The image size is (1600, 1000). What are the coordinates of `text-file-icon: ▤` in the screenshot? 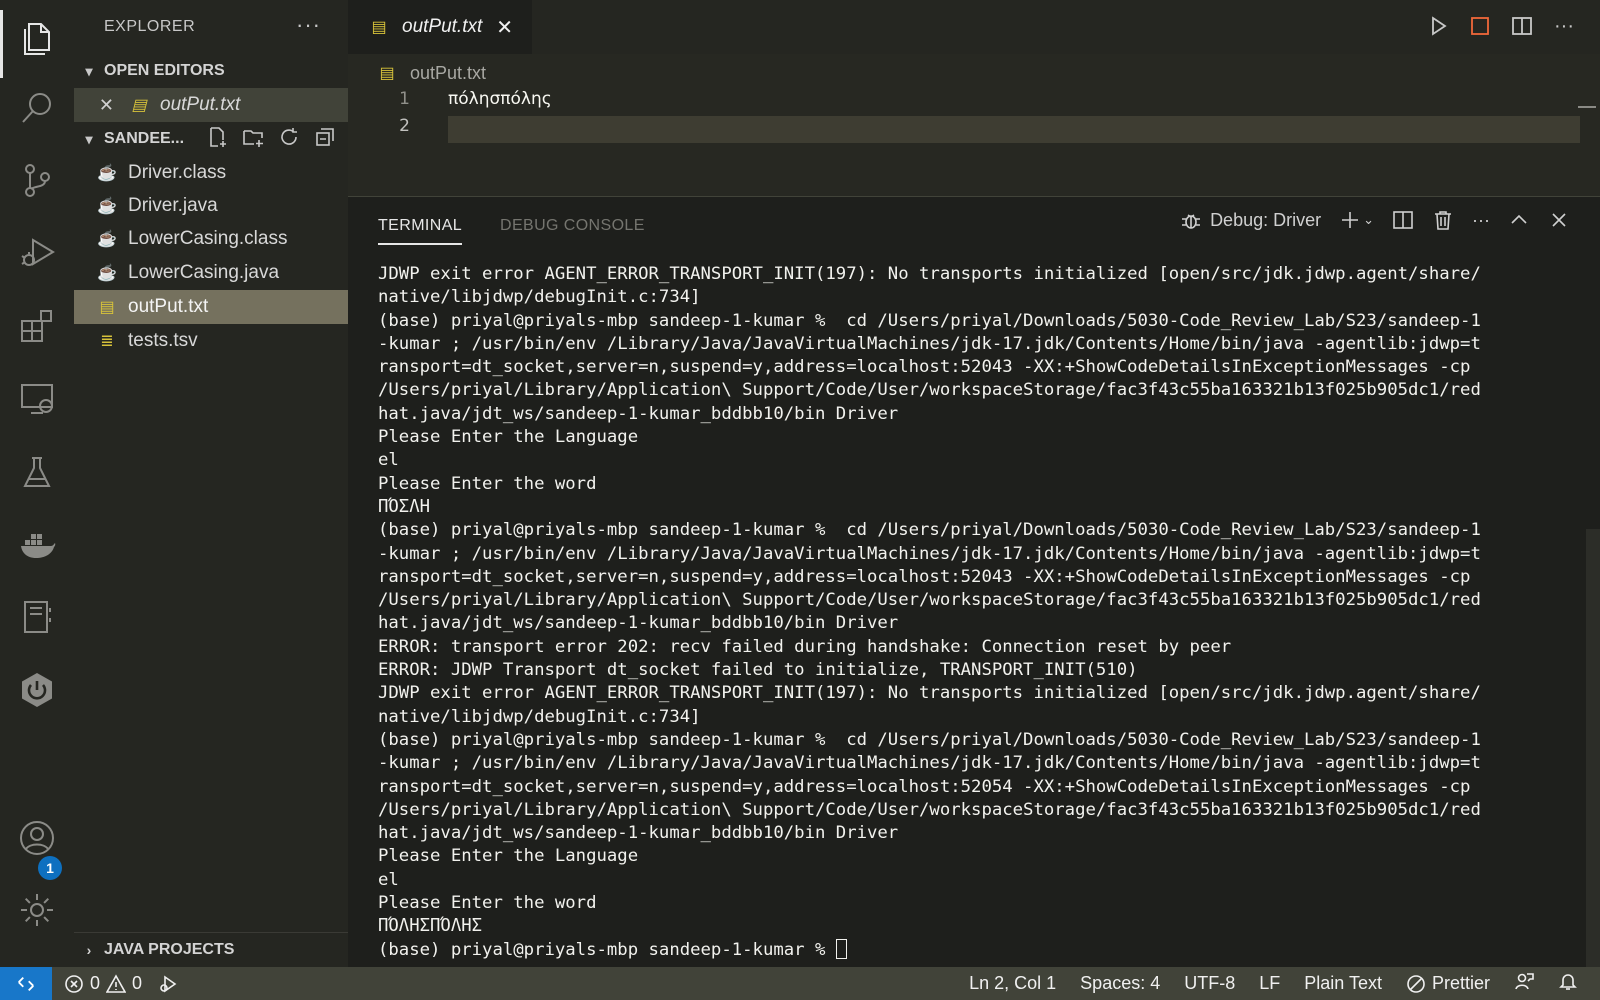 It's located at (139, 105).